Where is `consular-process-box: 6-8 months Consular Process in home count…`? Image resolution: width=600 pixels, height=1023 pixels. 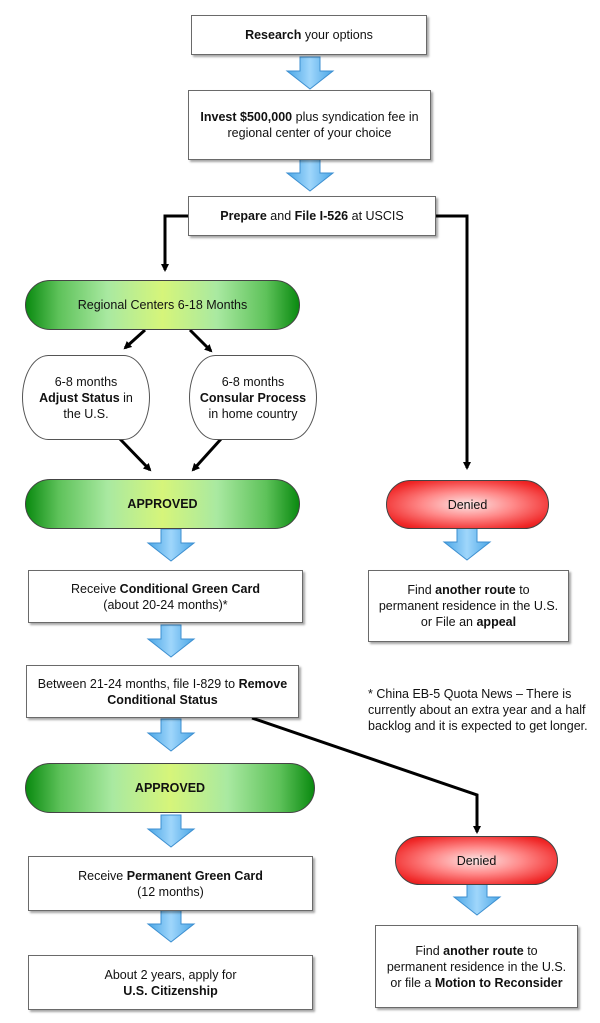 consular-process-box: 6-8 months Consular Process in home count… is located at coordinates (253, 397).